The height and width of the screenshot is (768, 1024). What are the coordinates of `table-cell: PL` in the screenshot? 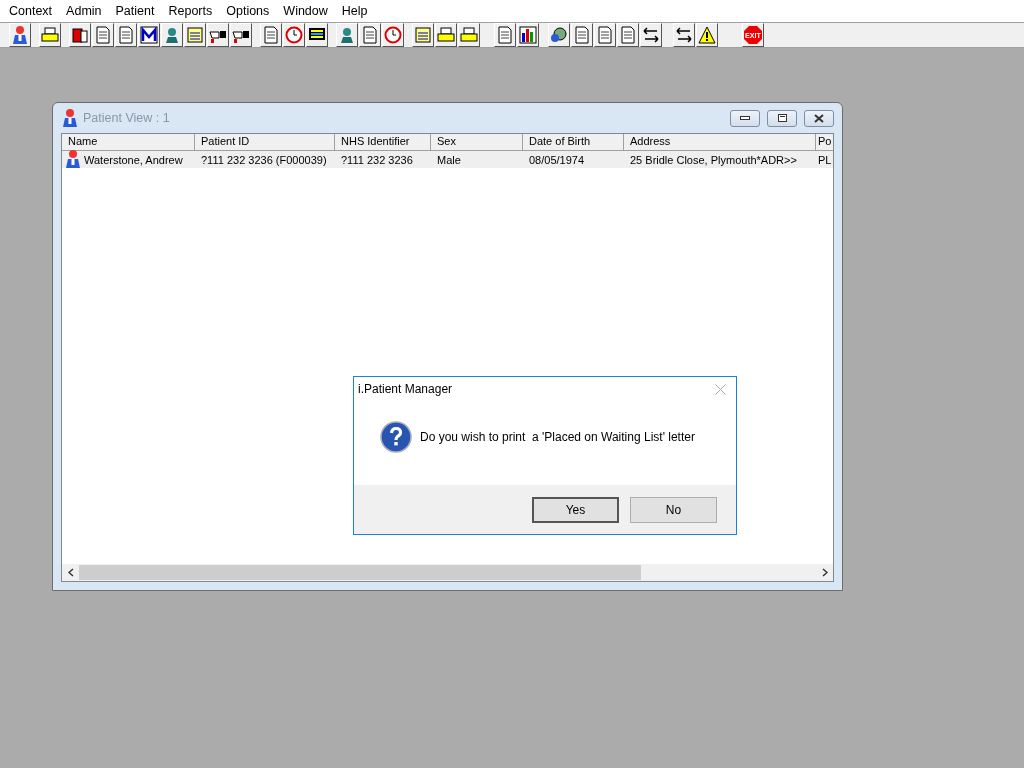 It's located at (825, 159).